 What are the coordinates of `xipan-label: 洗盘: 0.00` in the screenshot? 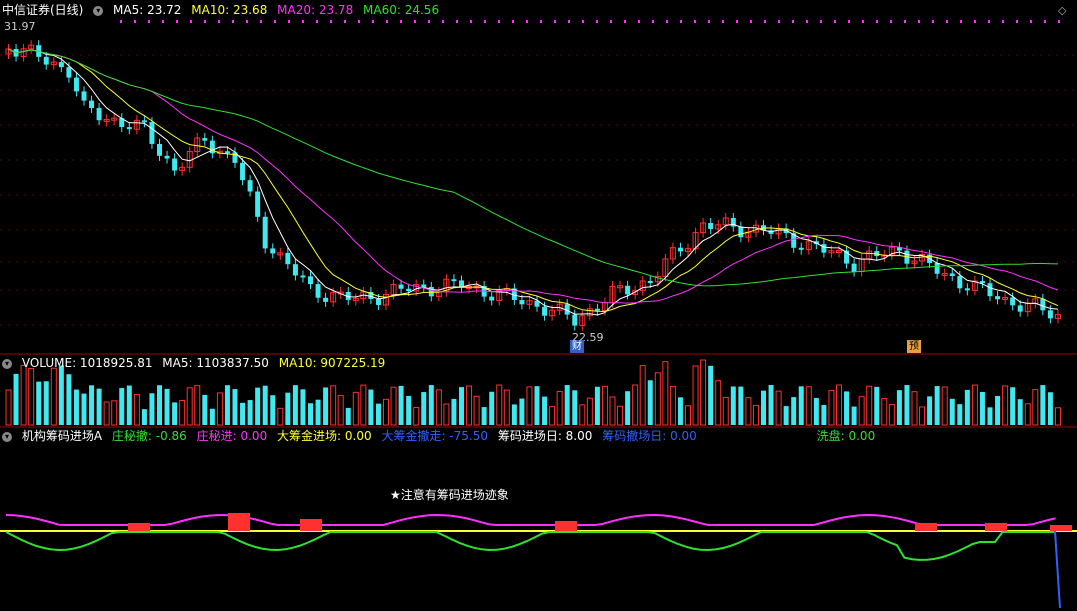 It's located at (846, 436).